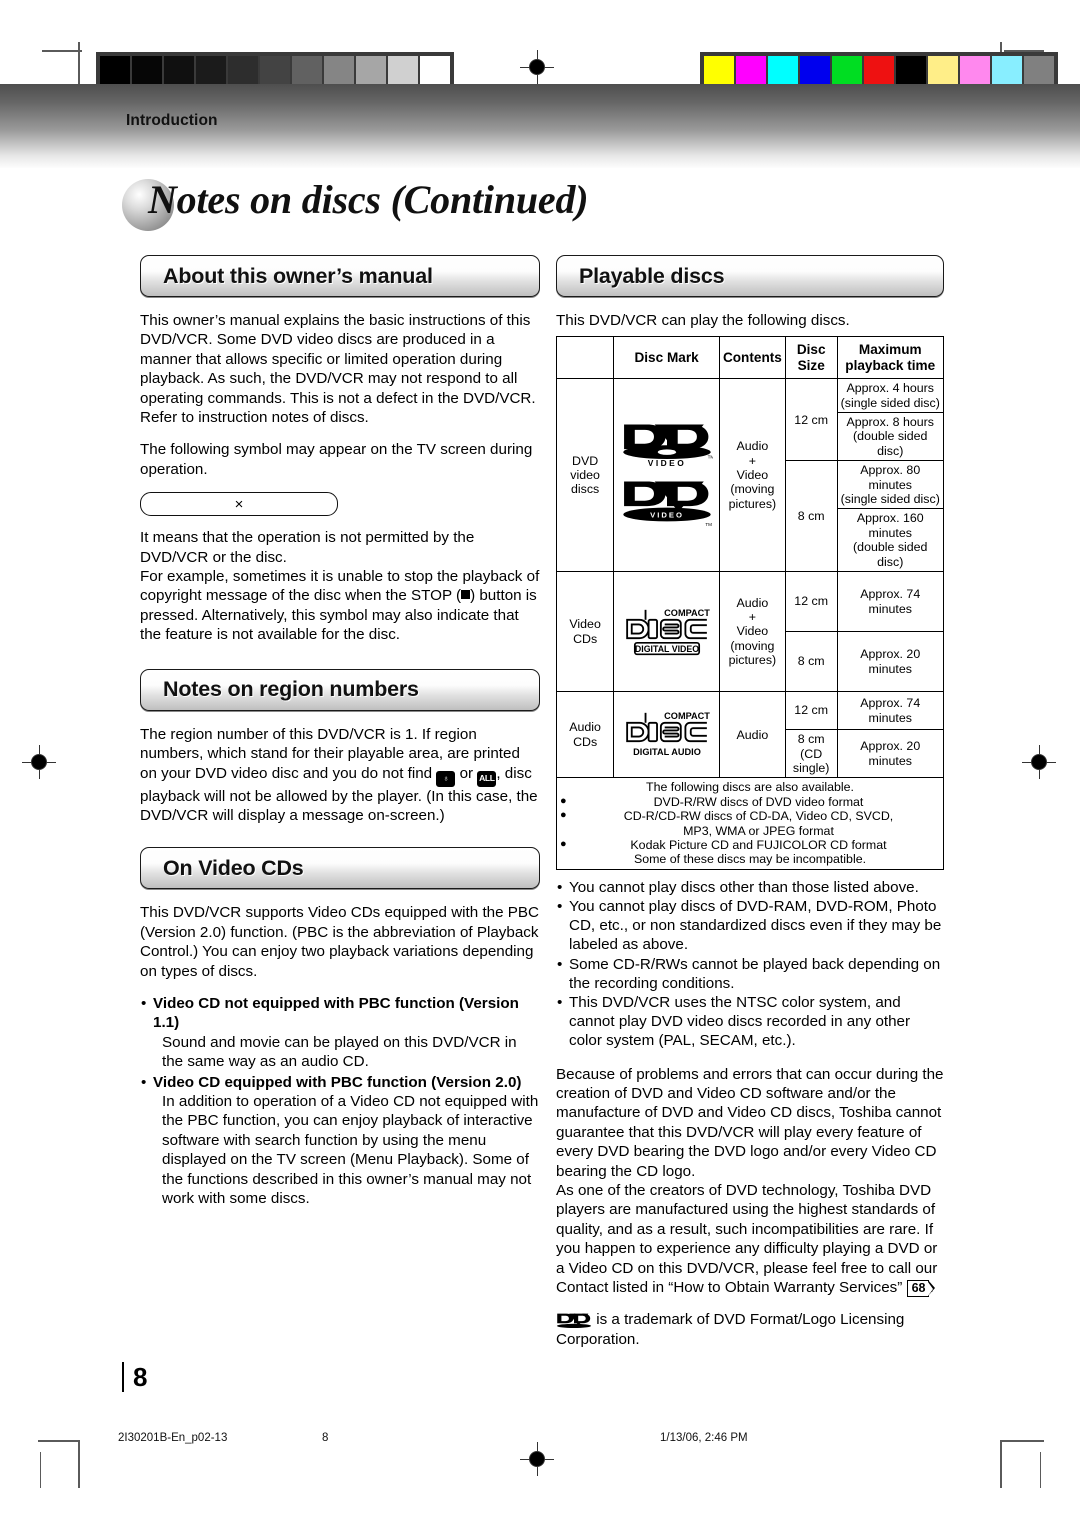 The height and width of the screenshot is (1528, 1080). Describe the element at coordinates (667, 504) in the screenshot. I see `dvd-video-logo-alt-icon: VIDEO TM` at that location.